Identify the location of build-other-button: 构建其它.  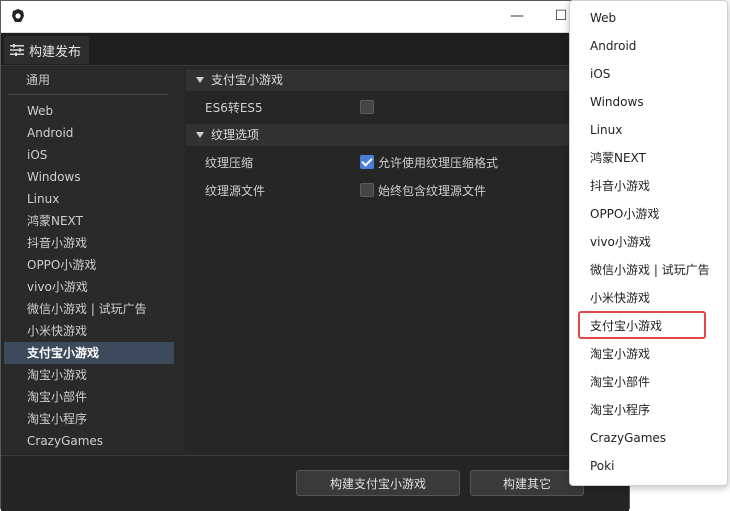
(527, 483).